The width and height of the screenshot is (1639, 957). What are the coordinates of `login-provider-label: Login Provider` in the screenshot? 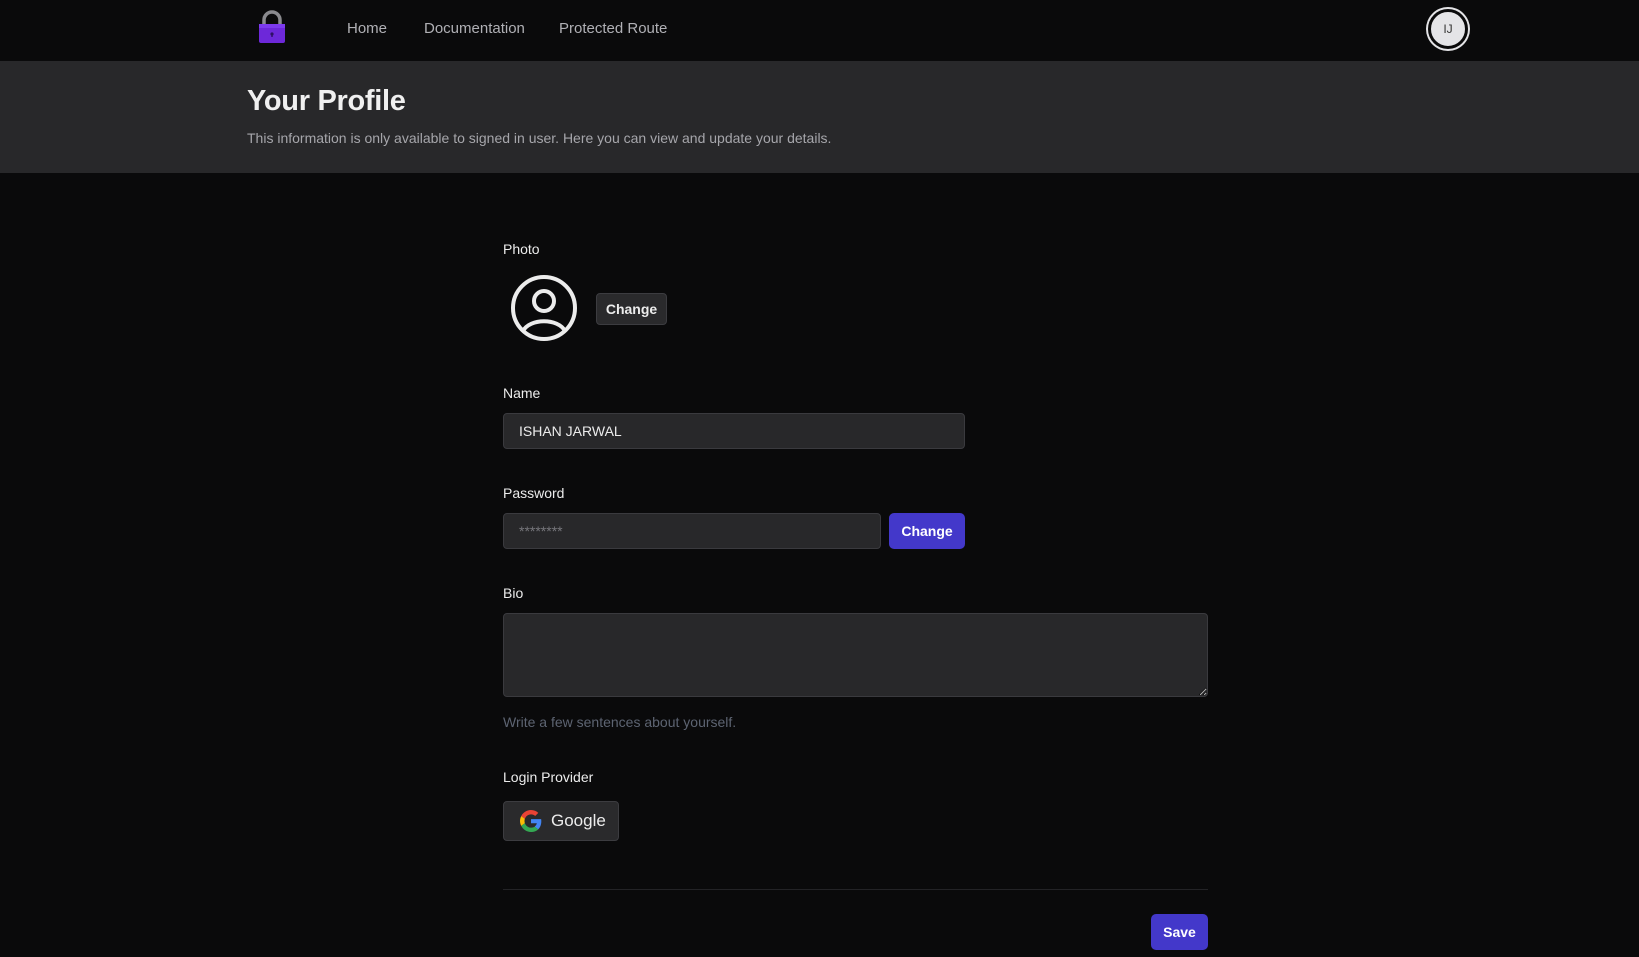 It's located at (548, 777).